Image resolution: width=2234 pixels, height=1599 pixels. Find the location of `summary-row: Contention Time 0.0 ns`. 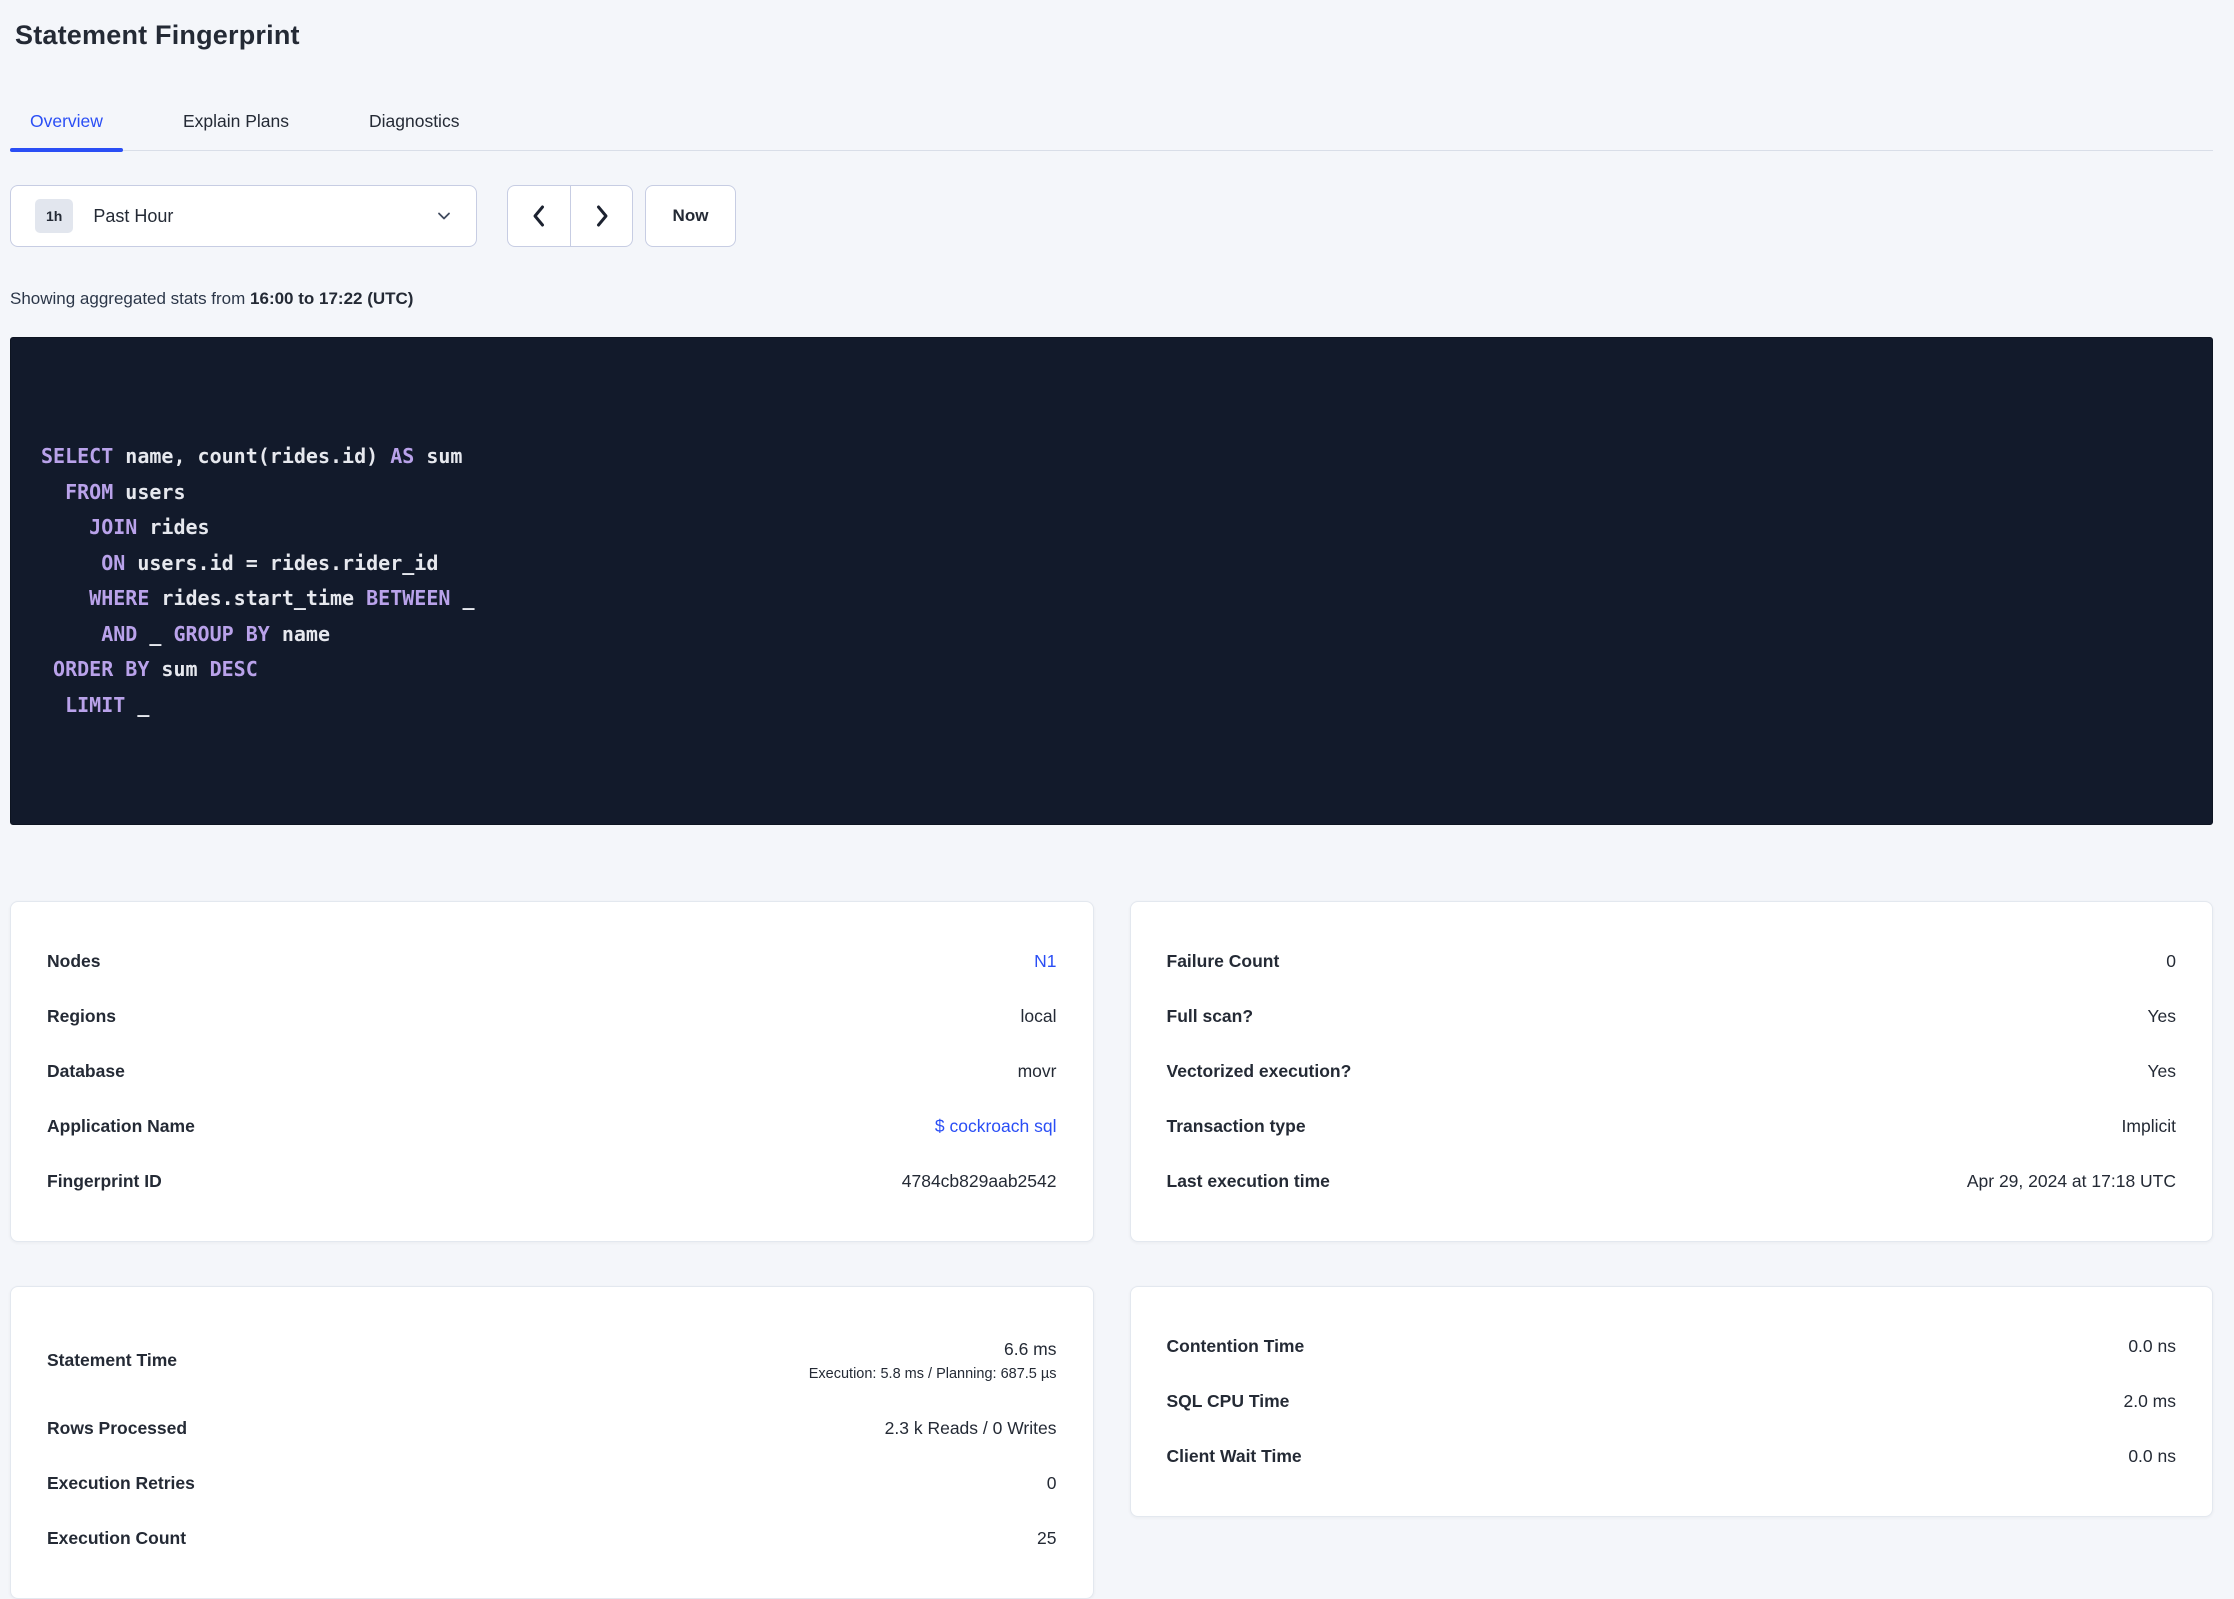

summary-row: Contention Time 0.0 ns is located at coordinates (1672, 1346).